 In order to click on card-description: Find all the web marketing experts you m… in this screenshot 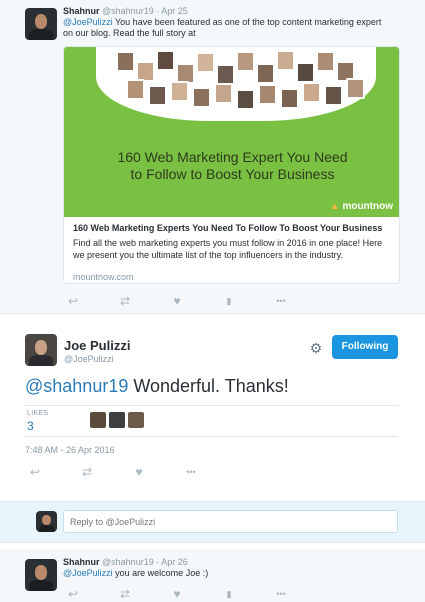, I will do `click(228, 249)`.